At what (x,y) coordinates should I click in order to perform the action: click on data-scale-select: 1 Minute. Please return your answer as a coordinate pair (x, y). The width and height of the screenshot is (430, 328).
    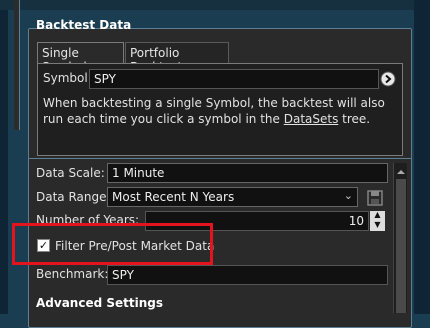
    Looking at the image, I should click on (247, 173).